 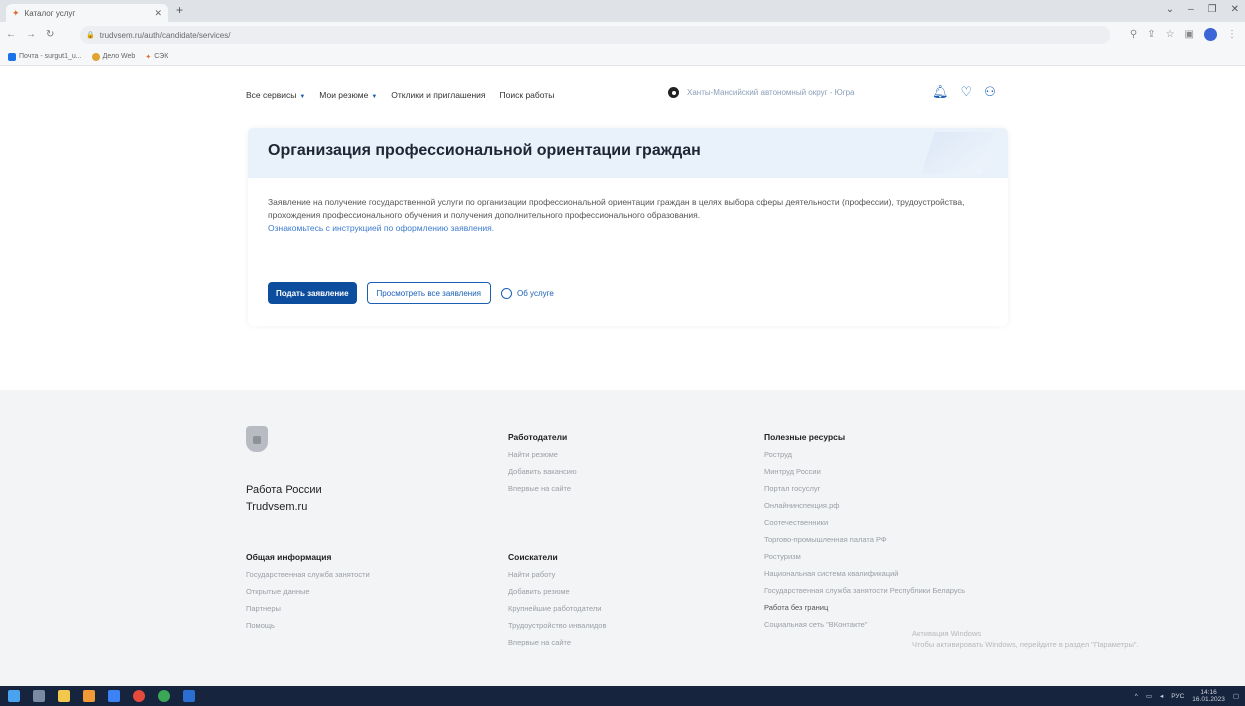 I want to click on start-icon, so click(x=14, y=696).